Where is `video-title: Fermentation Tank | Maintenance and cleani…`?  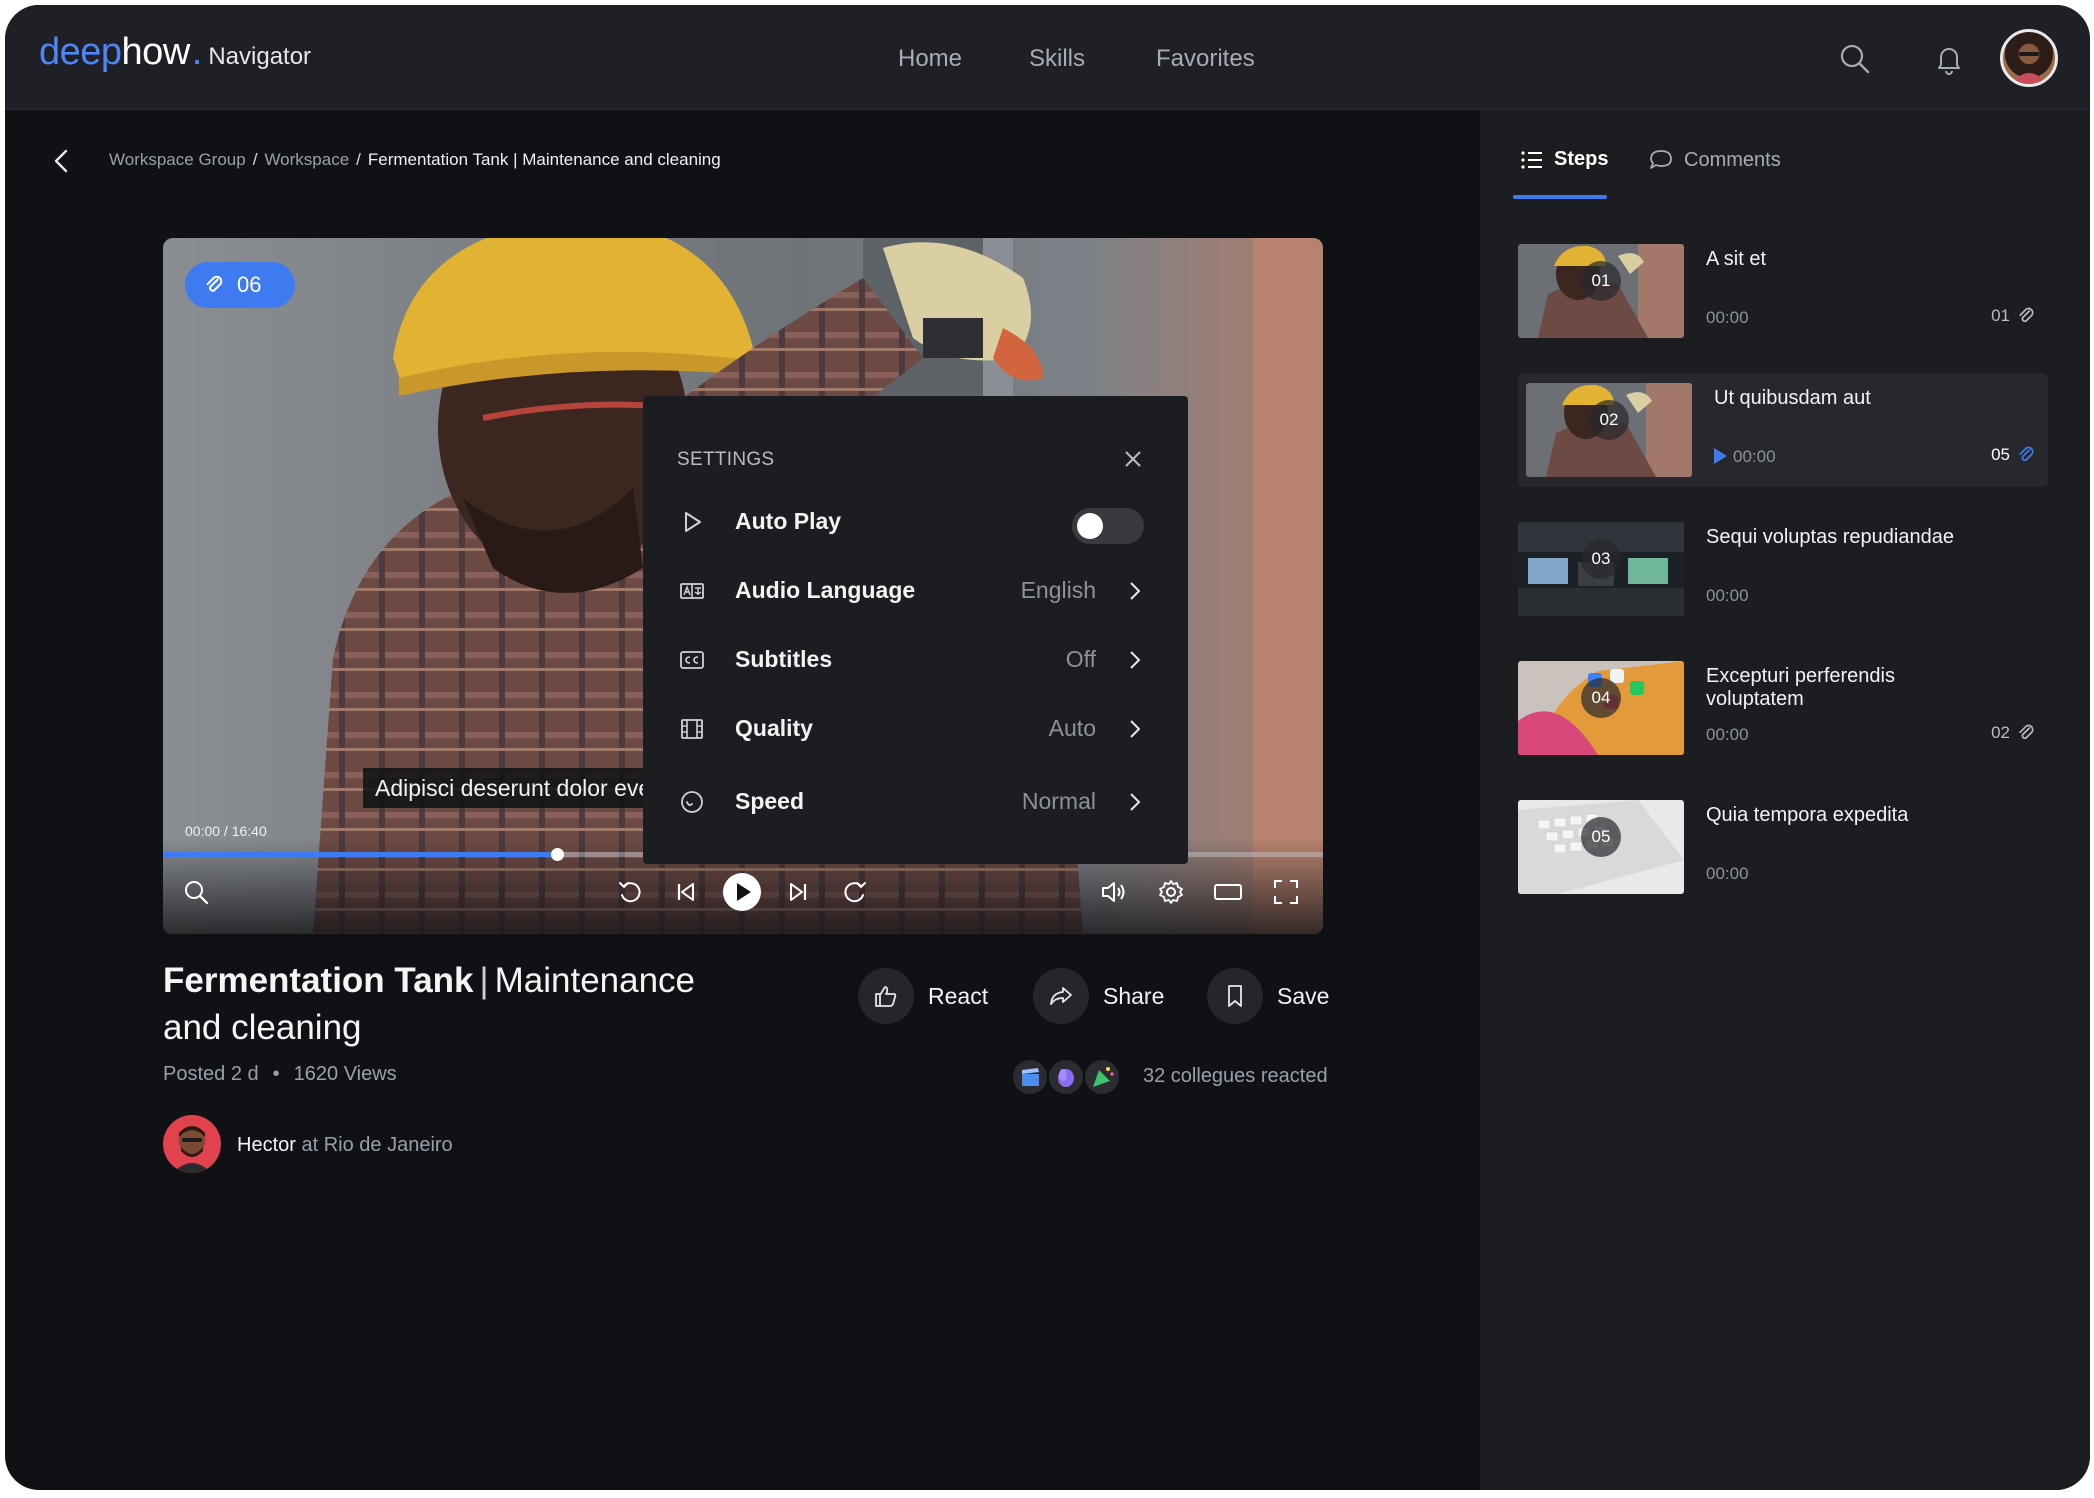
video-title: Fermentation Tank | Maintenance and cleani… is located at coordinates (443, 1004).